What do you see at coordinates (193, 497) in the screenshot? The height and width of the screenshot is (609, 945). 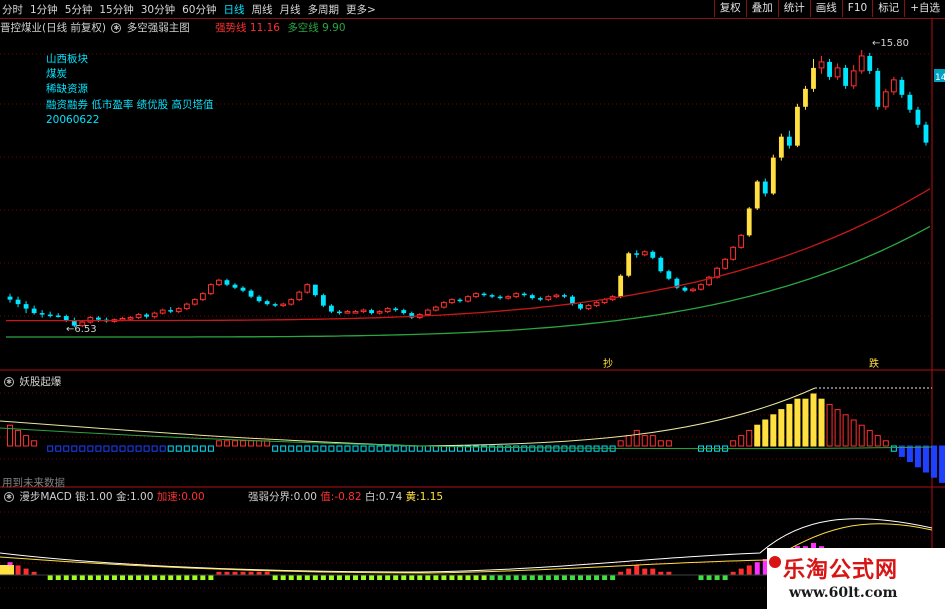 I see `speedup-value: 0.00` at bounding box center [193, 497].